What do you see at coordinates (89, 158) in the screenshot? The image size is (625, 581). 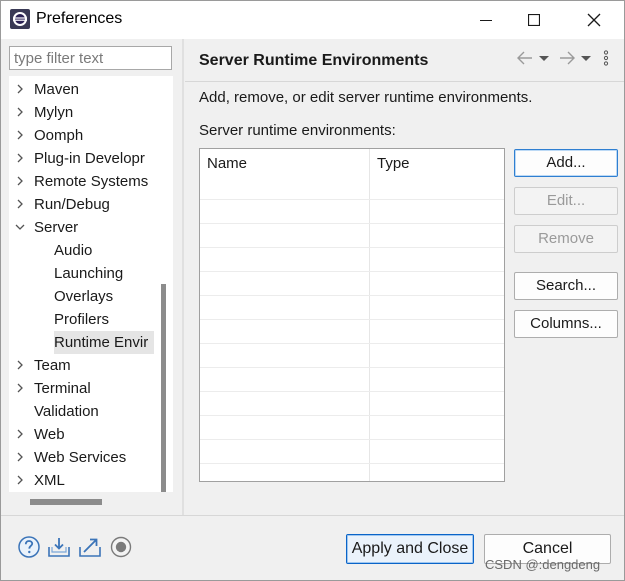 I see `tree-item-label: Plug-in Developr` at bounding box center [89, 158].